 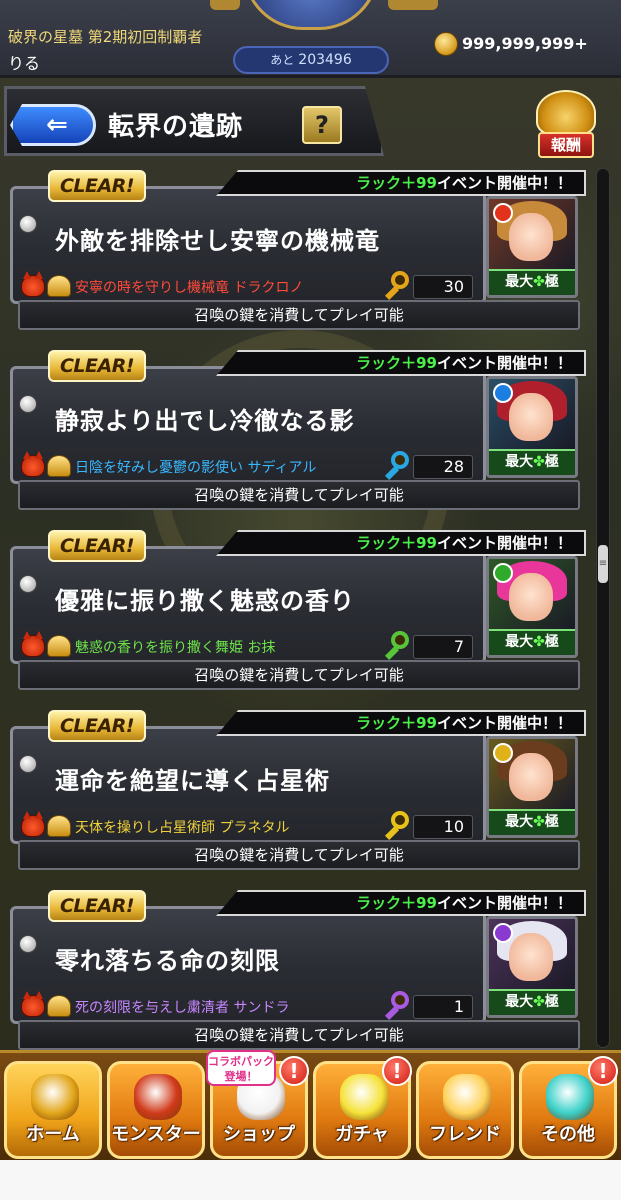 What do you see at coordinates (205, 600) in the screenshot?
I see `quest-title: 優雅に振り撒く魅惑の香り` at bounding box center [205, 600].